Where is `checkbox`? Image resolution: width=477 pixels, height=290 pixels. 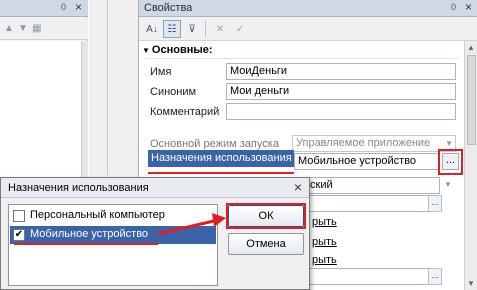 checkbox is located at coordinates (19, 216).